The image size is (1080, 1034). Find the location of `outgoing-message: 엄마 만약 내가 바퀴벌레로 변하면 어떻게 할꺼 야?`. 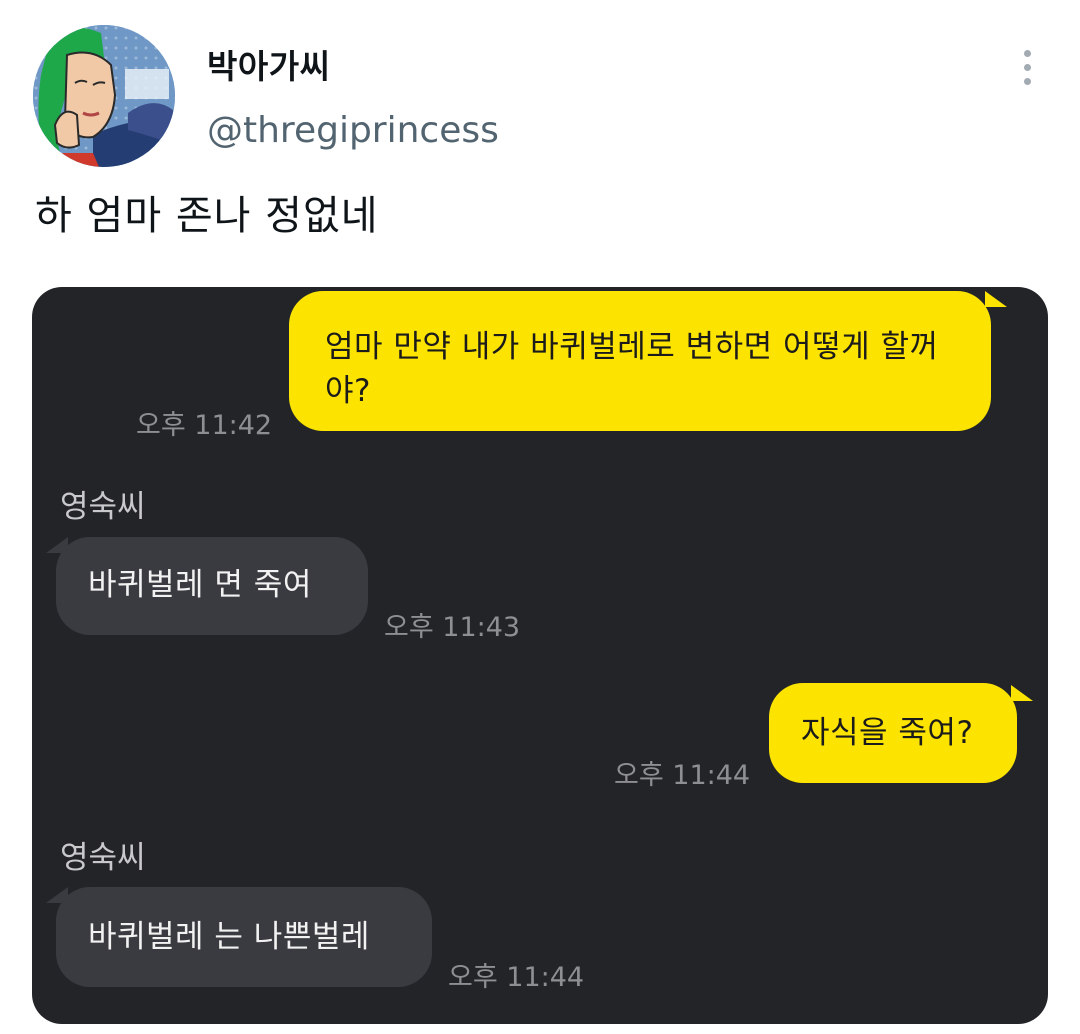

outgoing-message: 엄마 만약 내가 바퀴벌레로 변하면 어떻게 할꺼 야? is located at coordinates (640, 361).